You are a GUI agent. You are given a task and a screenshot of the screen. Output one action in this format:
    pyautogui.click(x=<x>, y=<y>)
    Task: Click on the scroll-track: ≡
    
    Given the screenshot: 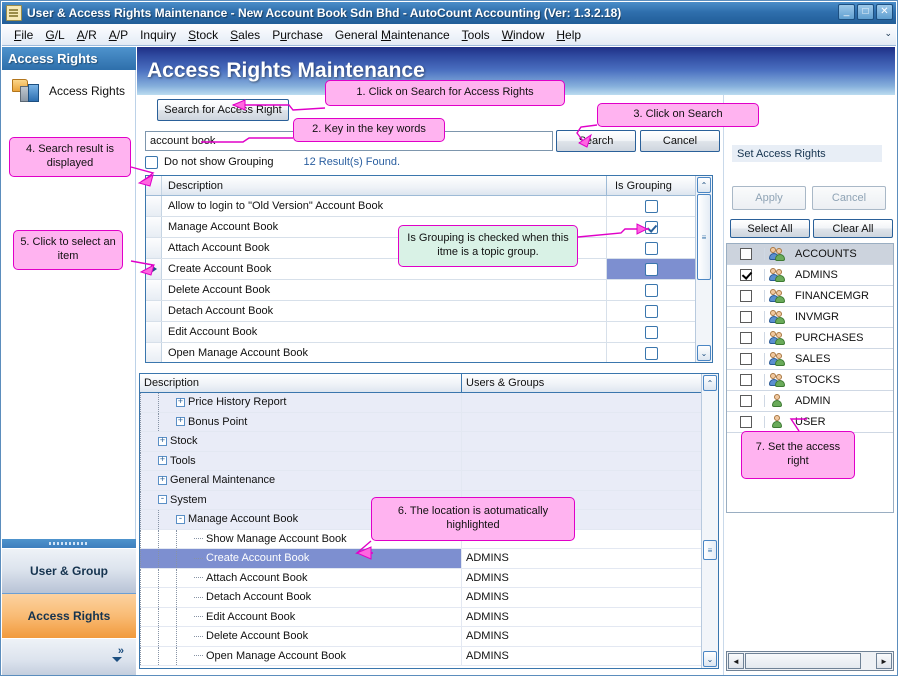 What is the action you would take?
    pyautogui.click(x=704, y=269)
    